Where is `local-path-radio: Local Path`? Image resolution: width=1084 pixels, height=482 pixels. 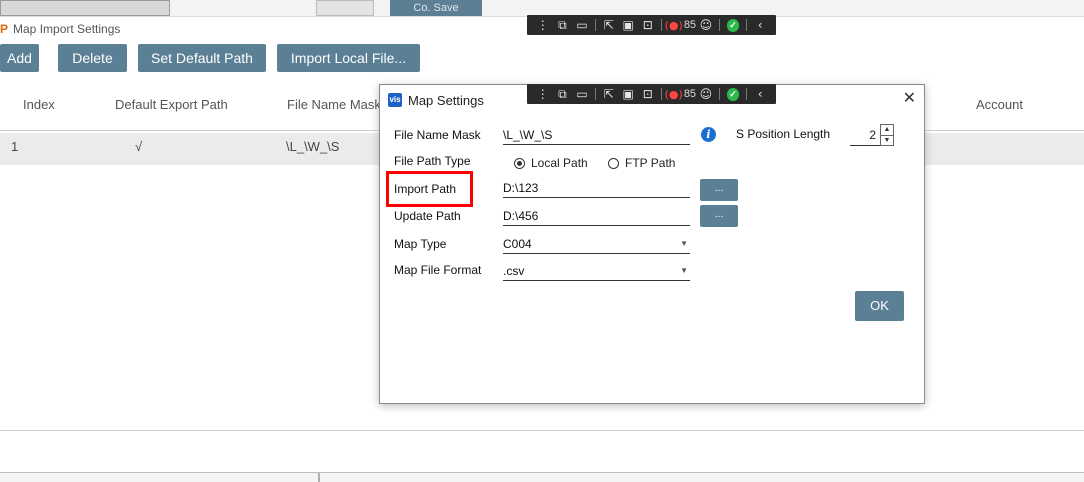 local-path-radio: Local Path is located at coordinates (551, 163).